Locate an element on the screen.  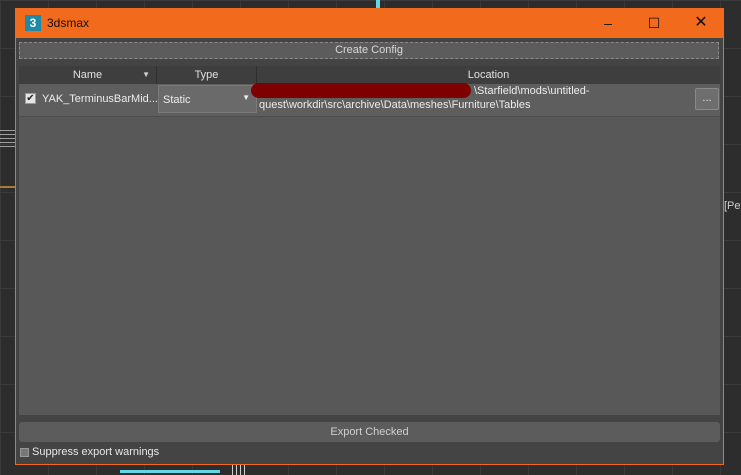
minimize-button: – is located at coordinates (608, 23).